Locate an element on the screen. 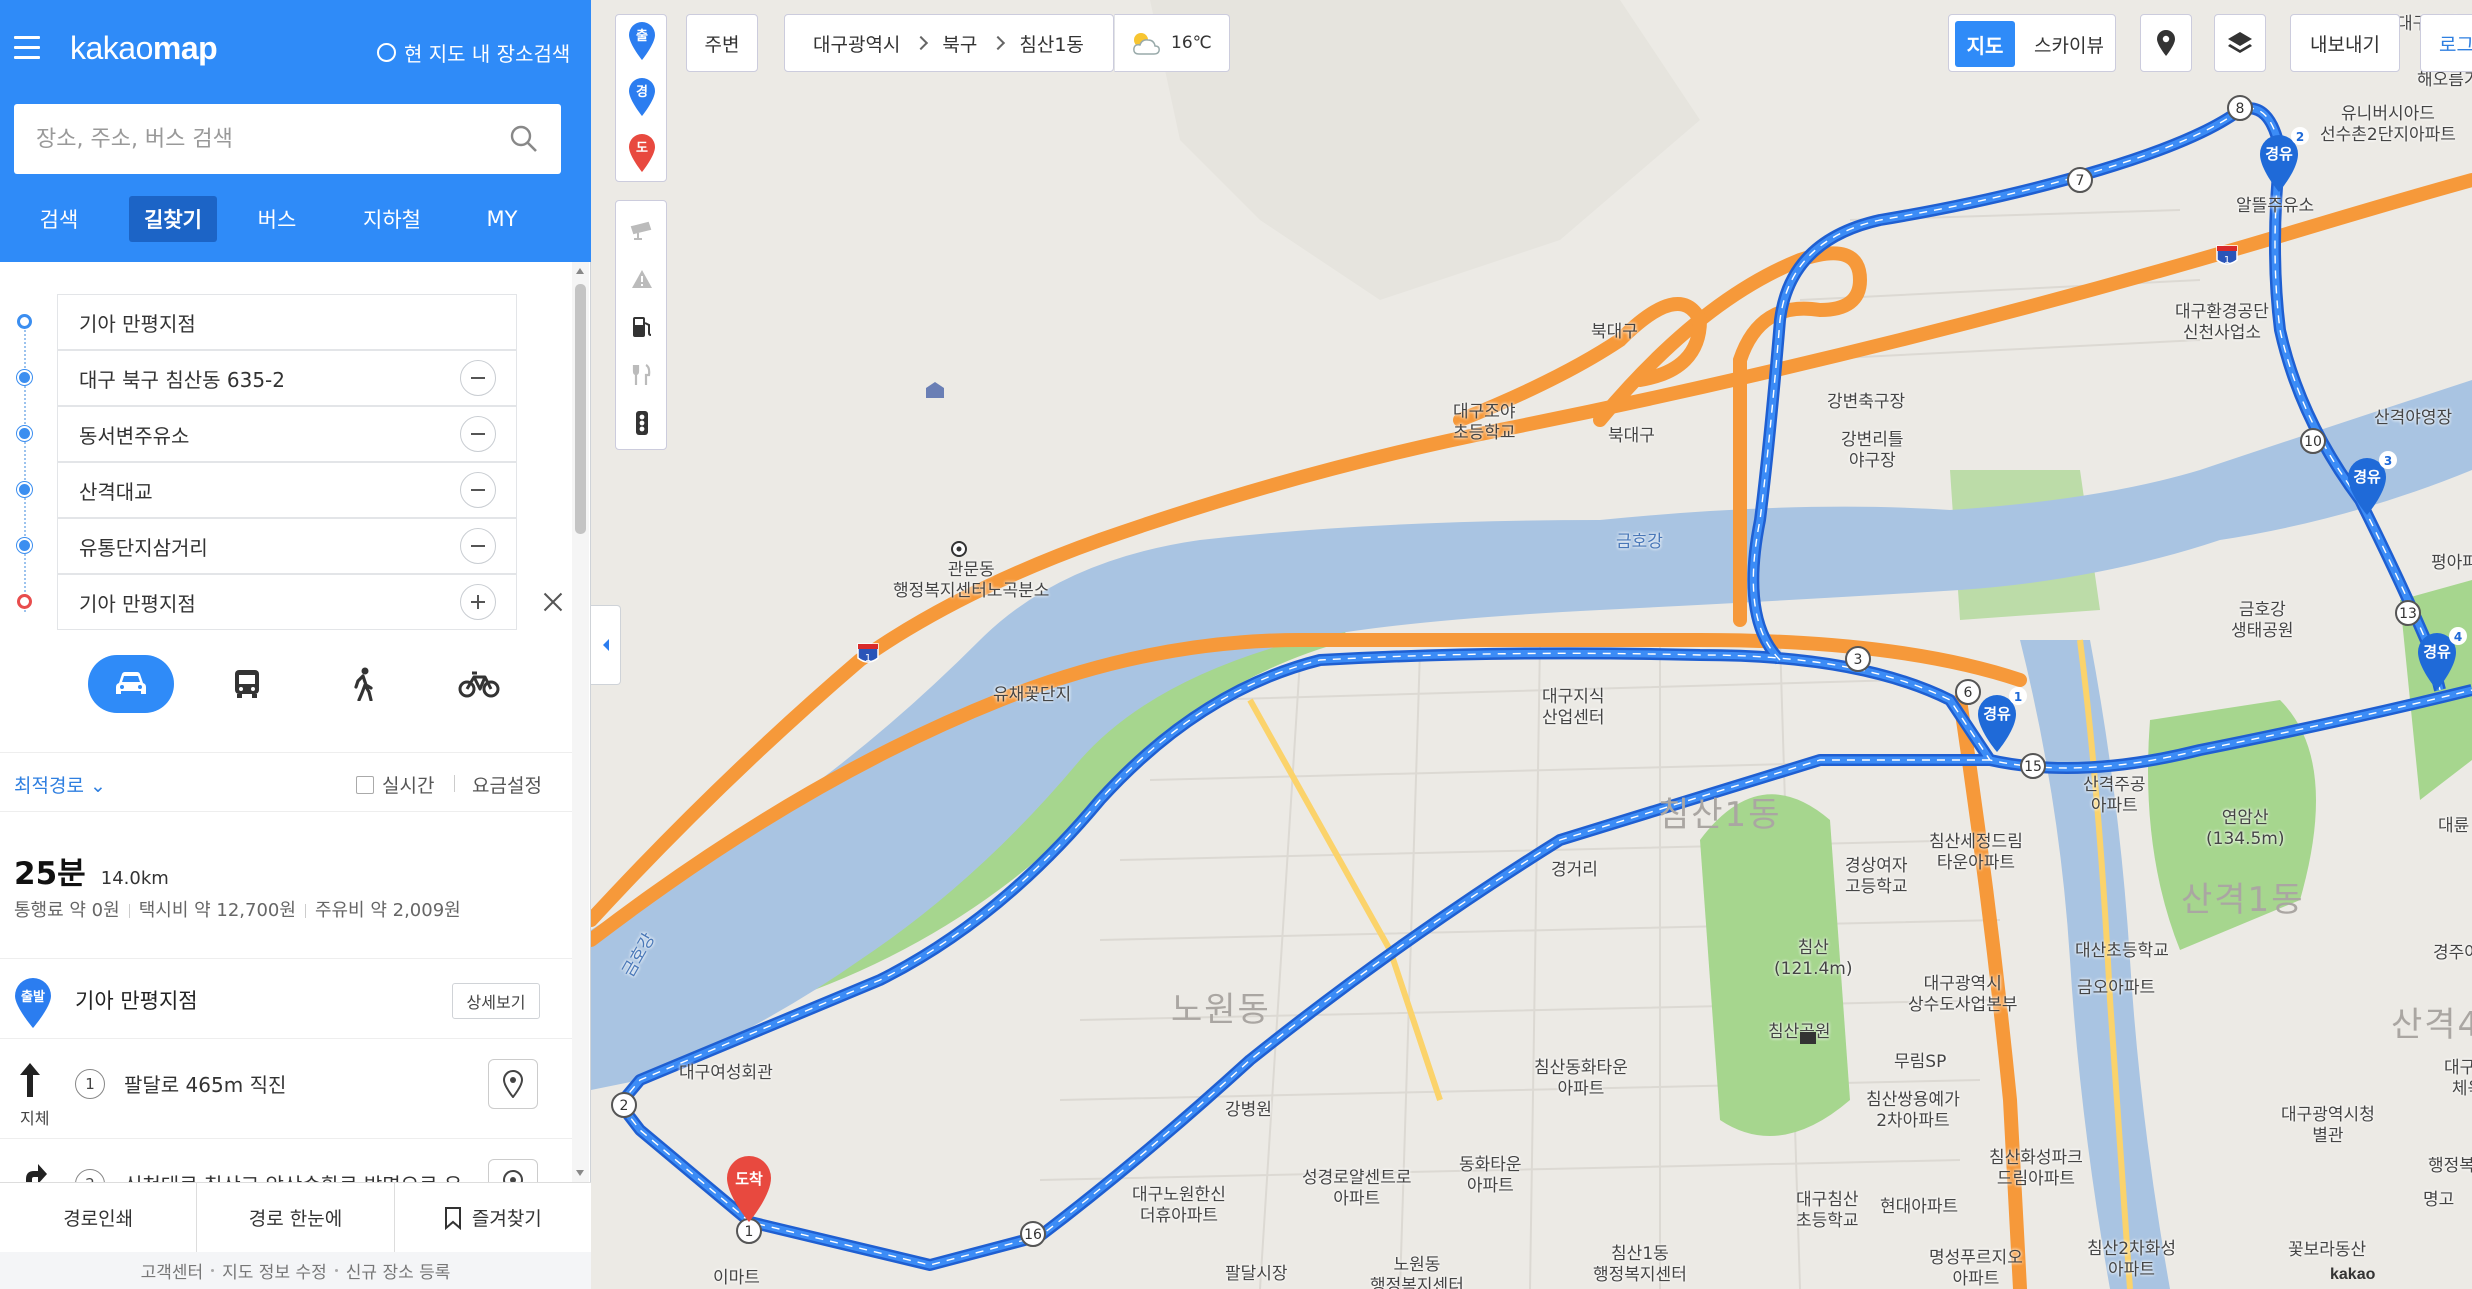 The image size is (2472, 1289). waypoint-via-field: 유통단지삼거리 is located at coordinates (287, 546).